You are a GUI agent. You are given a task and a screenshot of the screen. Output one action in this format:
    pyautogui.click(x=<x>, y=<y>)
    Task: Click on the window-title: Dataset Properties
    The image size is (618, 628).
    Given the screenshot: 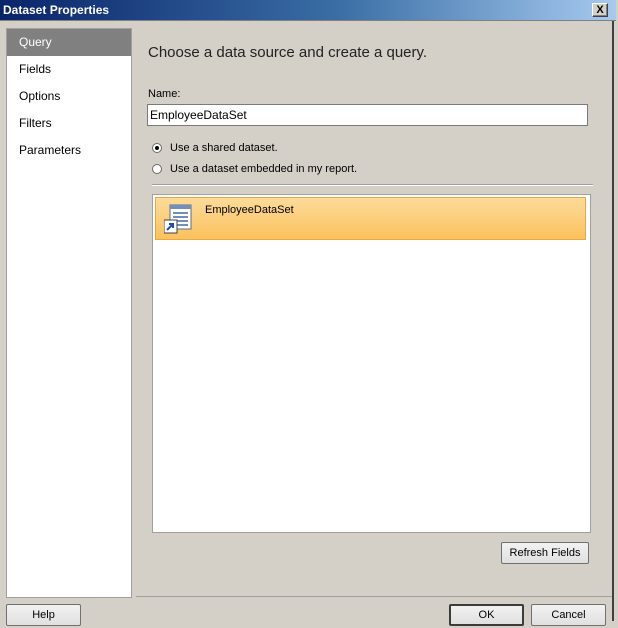 What is the action you would take?
    pyautogui.click(x=56, y=10)
    